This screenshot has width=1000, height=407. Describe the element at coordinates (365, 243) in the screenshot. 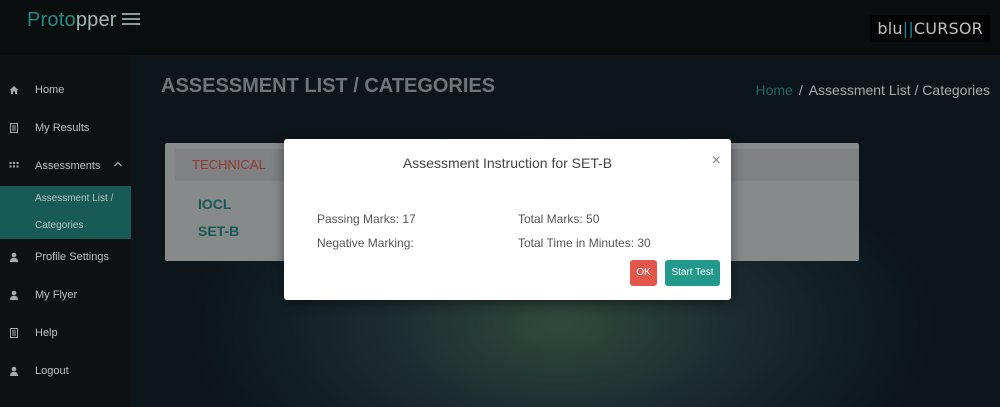

I see `negative-marking: Negative Marking:` at that location.